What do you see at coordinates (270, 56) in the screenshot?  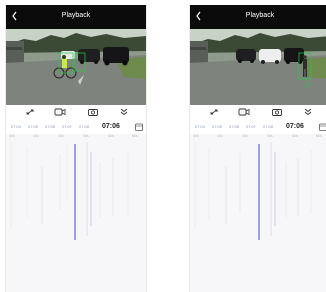 I see `parked-car-white` at bounding box center [270, 56].